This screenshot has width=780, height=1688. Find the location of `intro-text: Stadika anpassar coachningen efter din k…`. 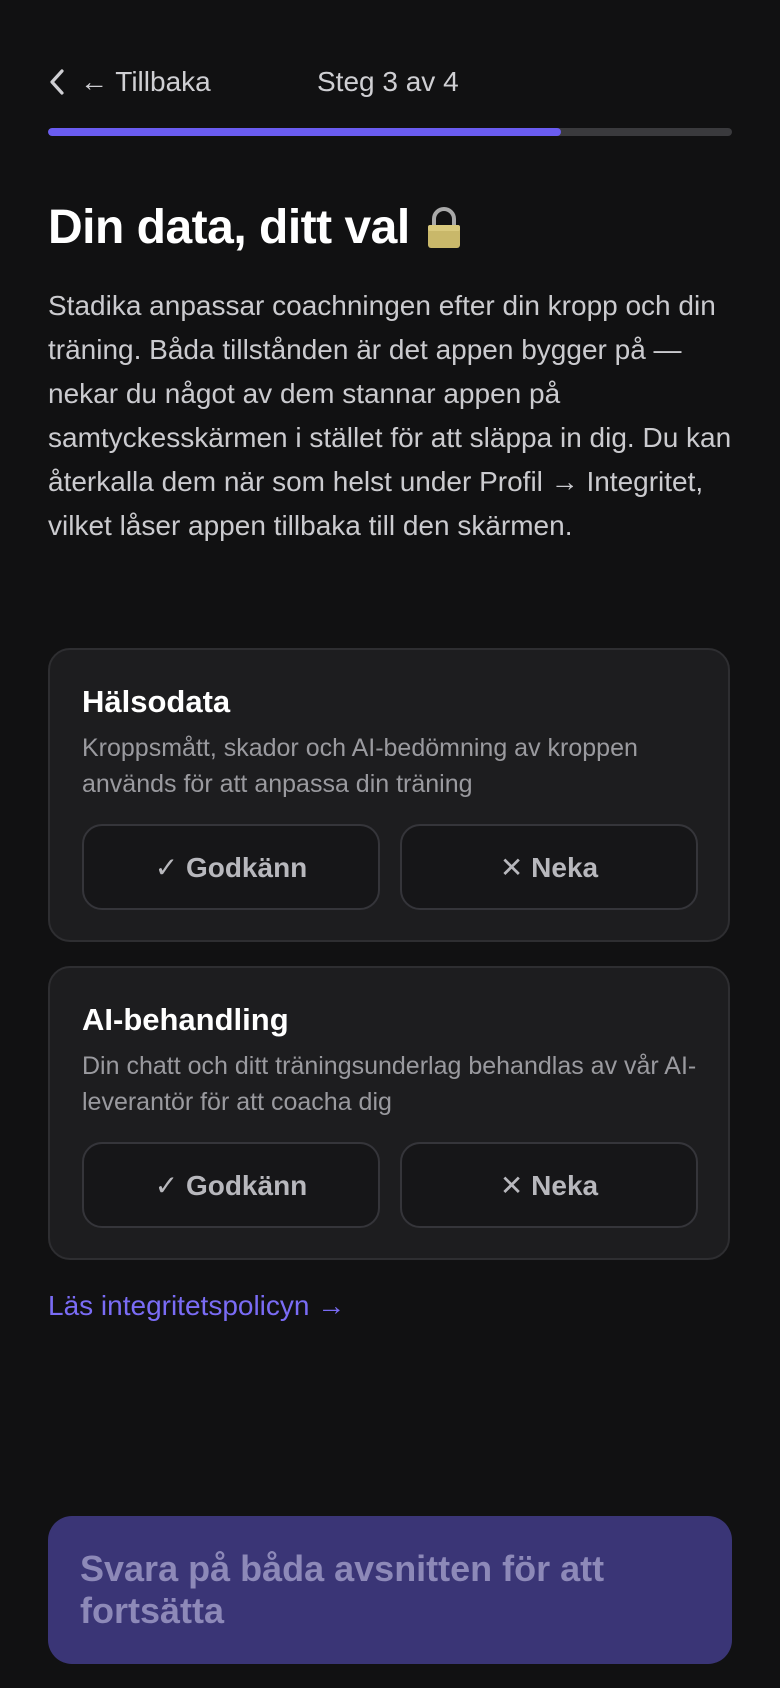

intro-text: Stadika anpassar coachningen efter din k… is located at coordinates (390, 415).